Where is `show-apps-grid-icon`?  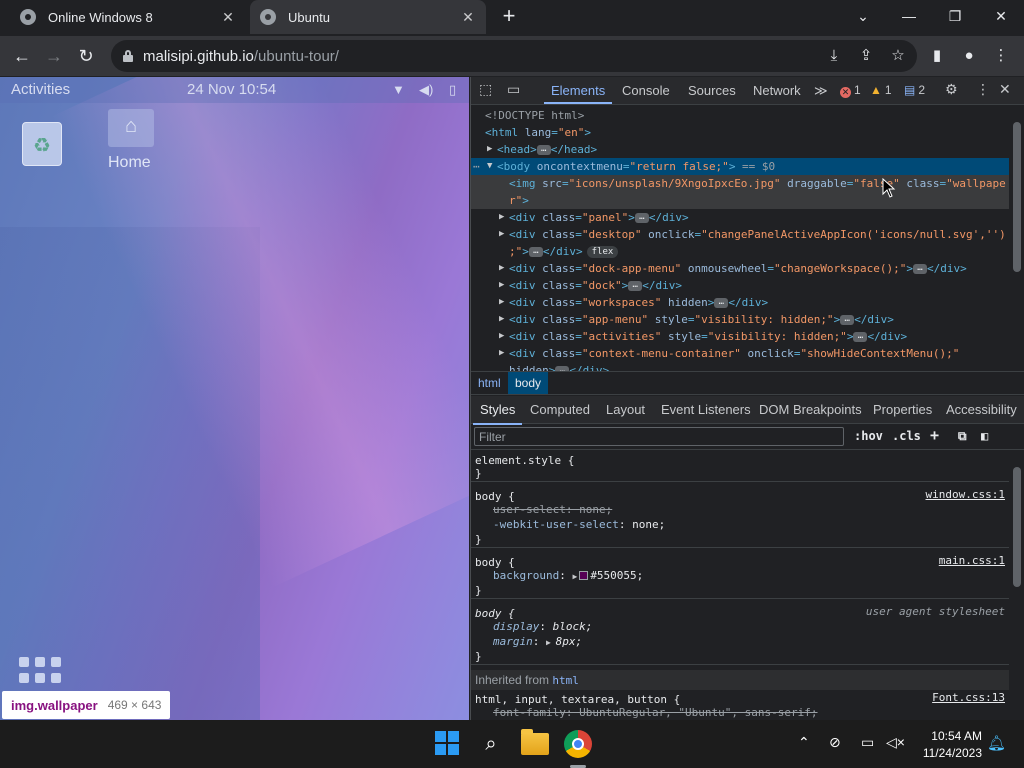
show-apps-grid-icon is located at coordinates (40, 671).